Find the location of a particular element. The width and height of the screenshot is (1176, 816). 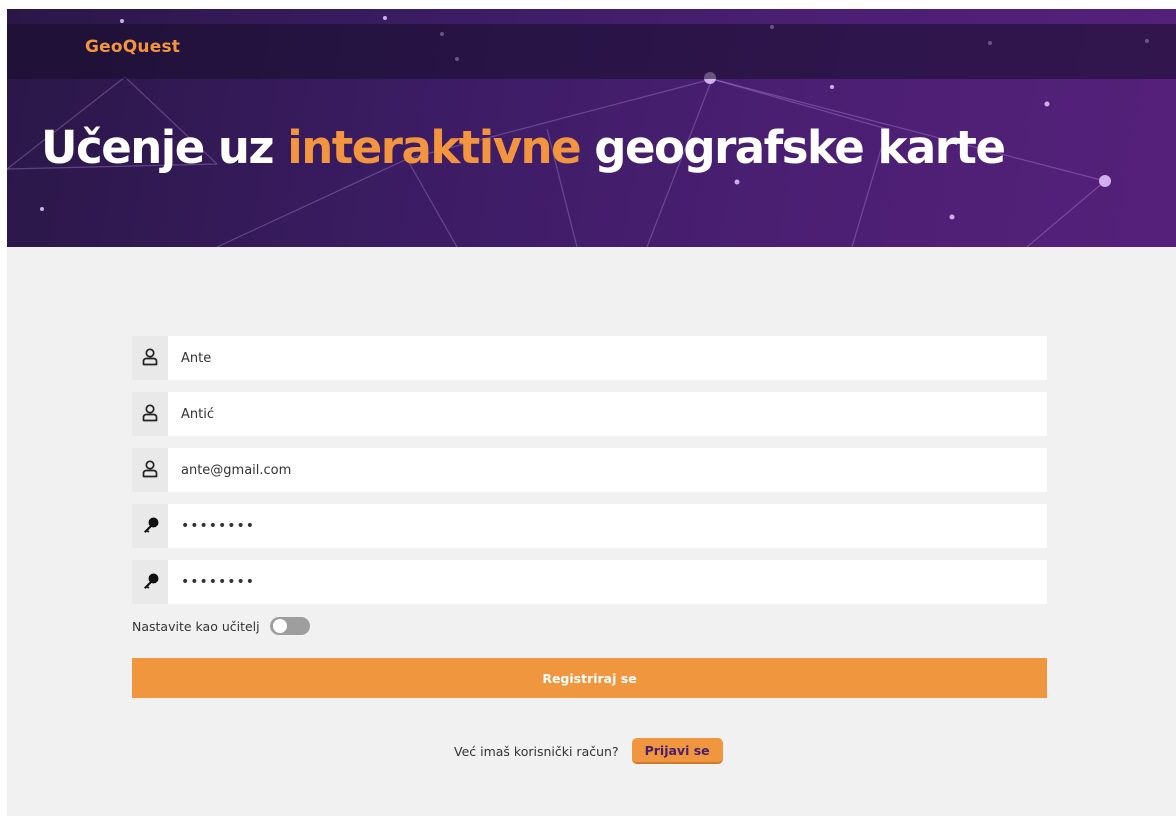

login-question: Već imaš korisnički račun? is located at coordinates (536, 751).